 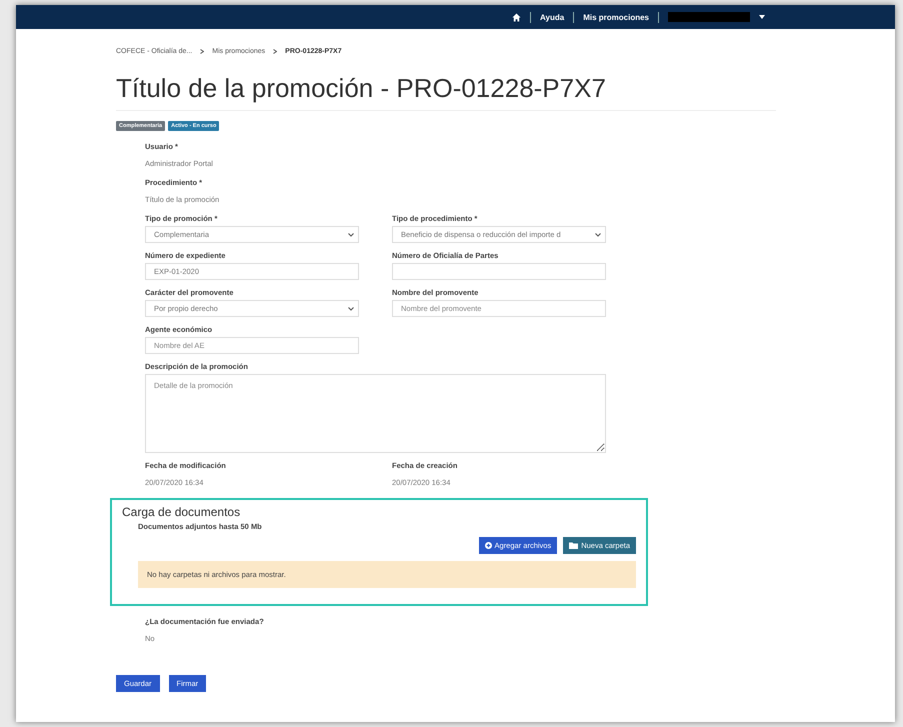 What do you see at coordinates (762, 17) in the screenshot?
I see `caret-icon` at bounding box center [762, 17].